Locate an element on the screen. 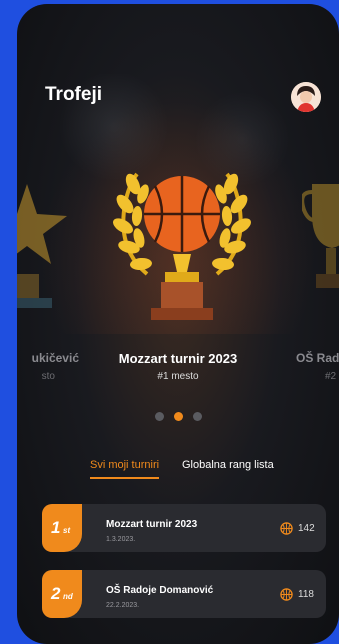 This screenshot has width=339, height=644. rank-number: 2 is located at coordinates (56, 593).